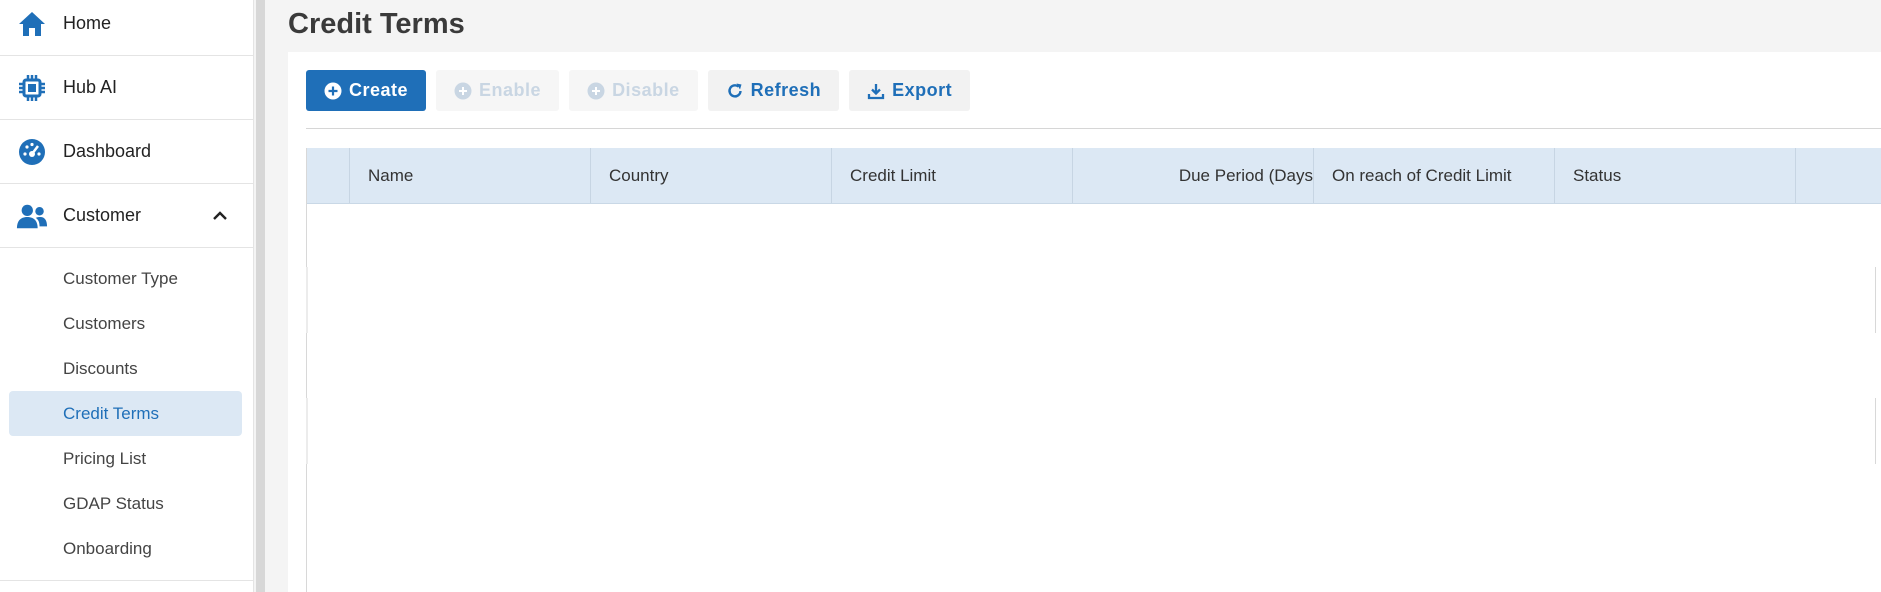 Image resolution: width=1881 pixels, height=592 pixels. What do you see at coordinates (510, 90) in the screenshot?
I see `enable-button-label: Enable` at bounding box center [510, 90].